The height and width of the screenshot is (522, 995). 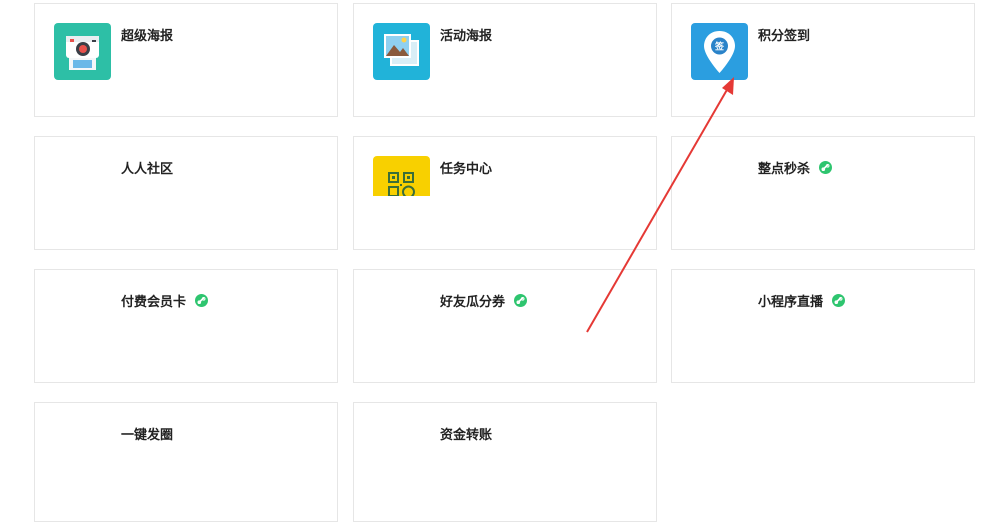 I want to click on card-title: 积分签到, so click(x=784, y=36).